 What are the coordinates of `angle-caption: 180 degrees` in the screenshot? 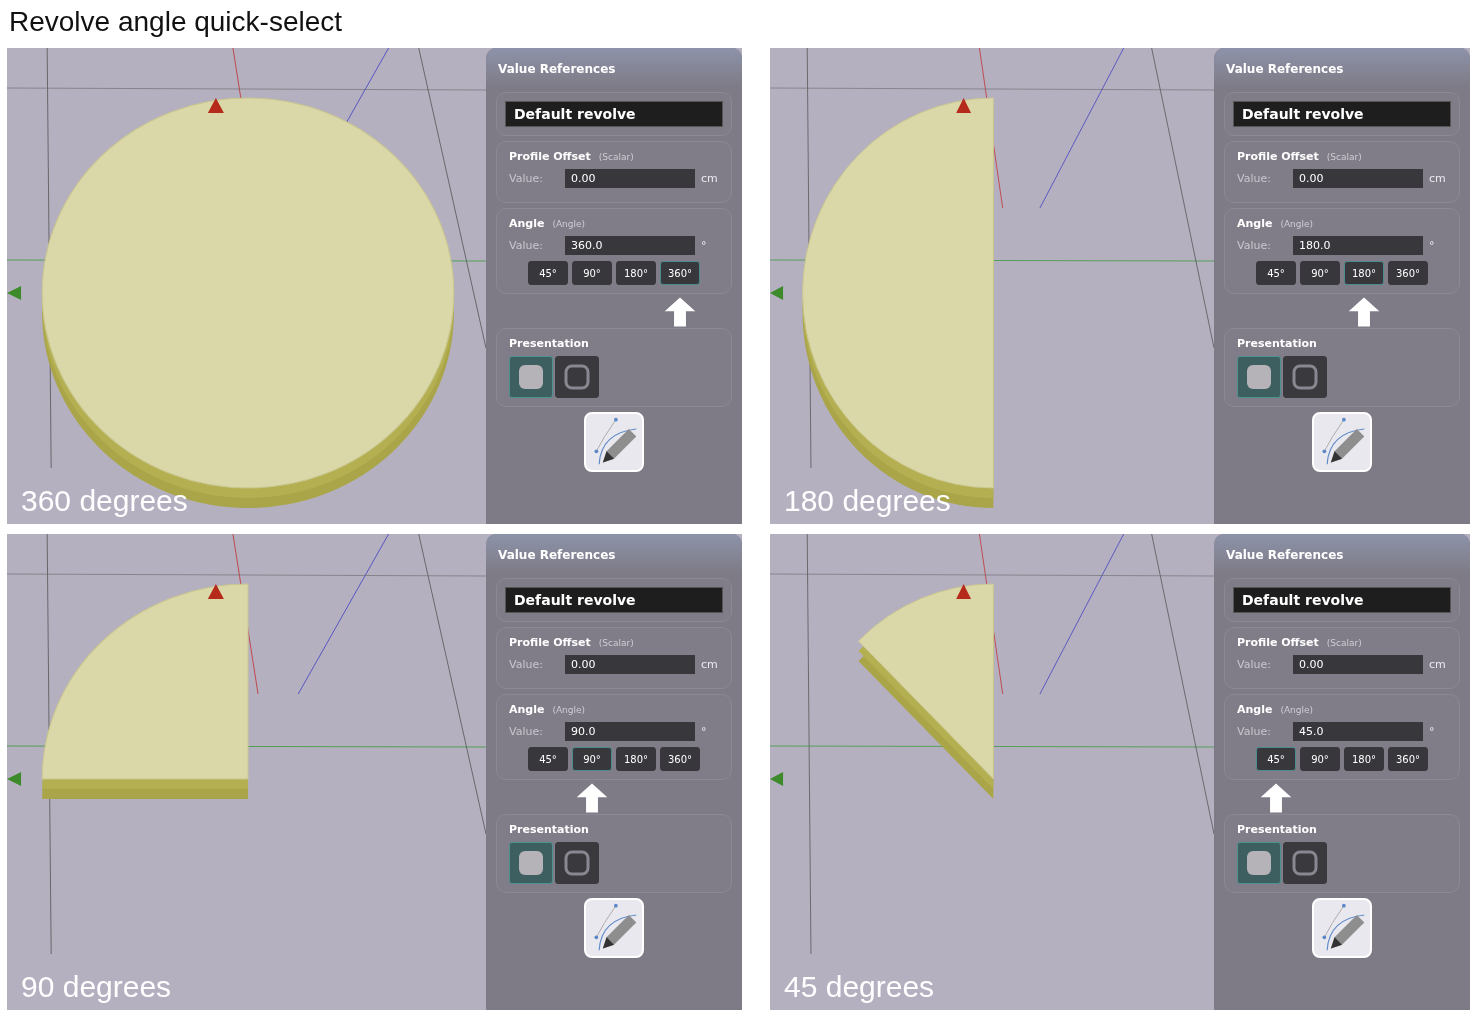 It's located at (867, 501).